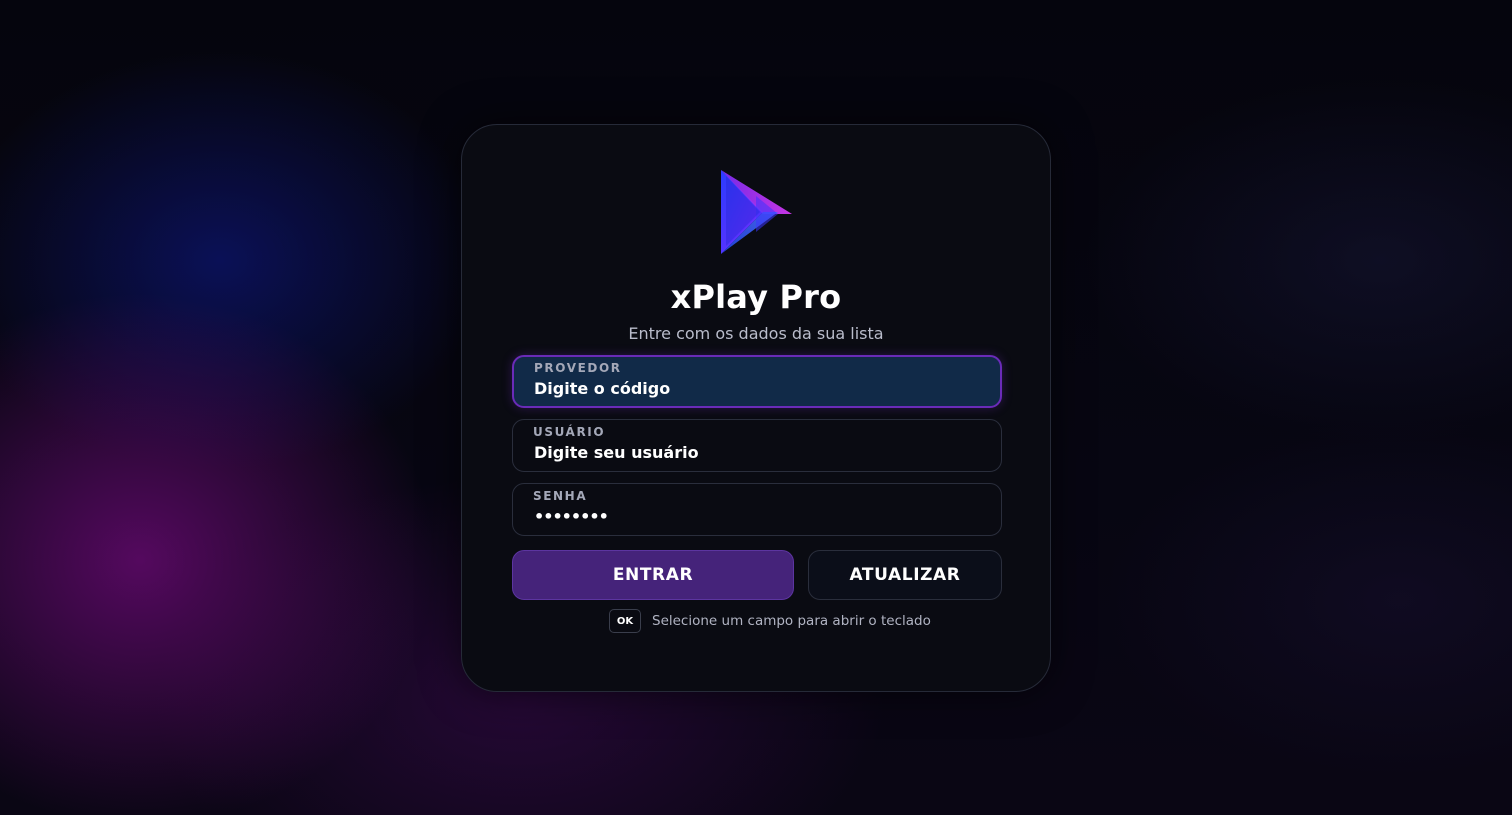  What do you see at coordinates (569, 432) in the screenshot?
I see `user-field-label: USUÁRIO` at bounding box center [569, 432].